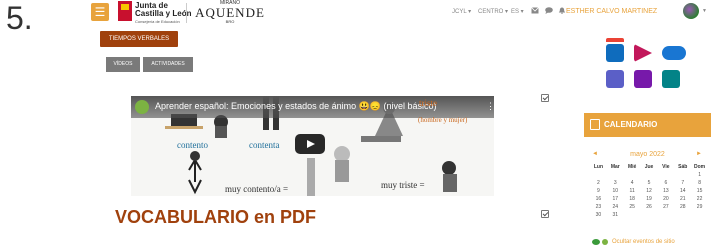 The width and height of the screenshot is (711, 252). What do you see at coordinates (699, 183) in the screenshot?
I see `calendar-day: 8` at bounding box center [699, 183].